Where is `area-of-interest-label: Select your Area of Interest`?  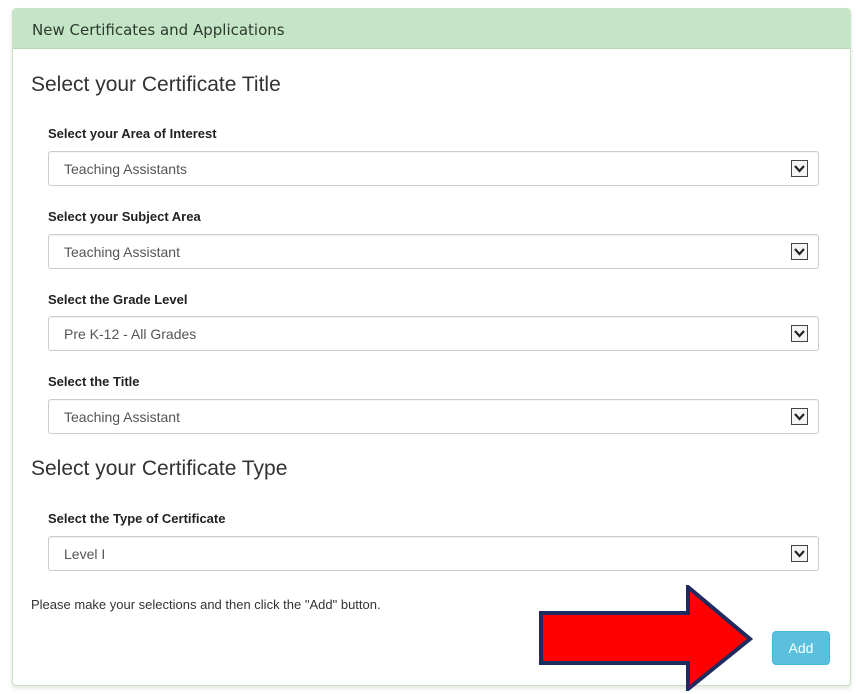
area-of-interest-label: Select your Area of Interest is located at coordinates (132, 133).